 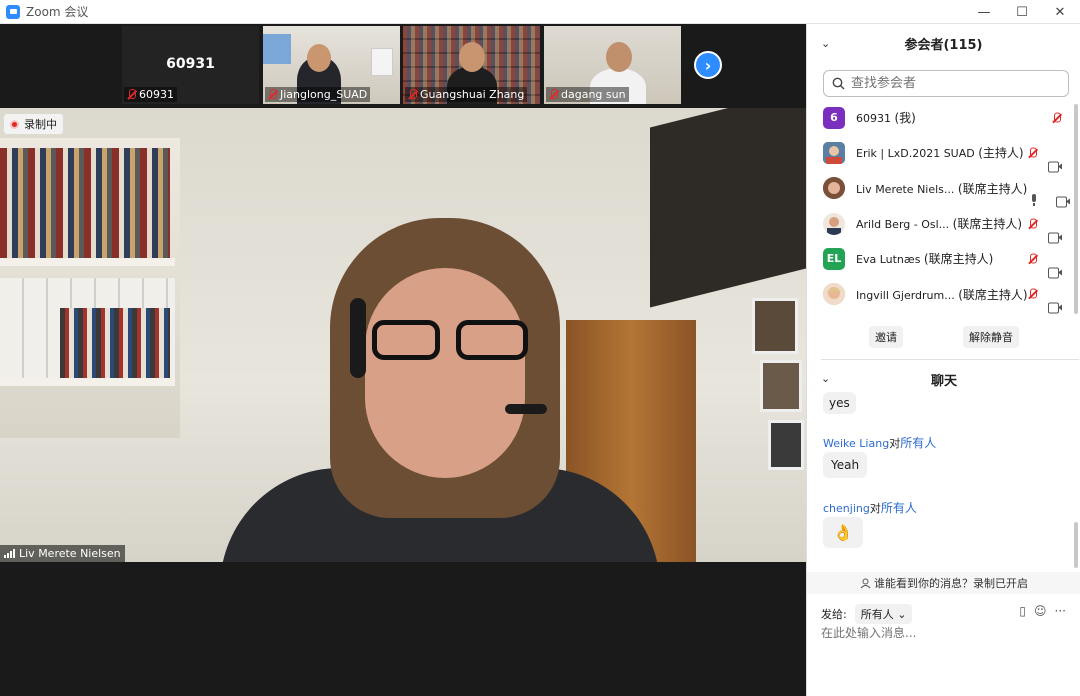 I want to click on wall-map-image, so click(x=277, y=49).